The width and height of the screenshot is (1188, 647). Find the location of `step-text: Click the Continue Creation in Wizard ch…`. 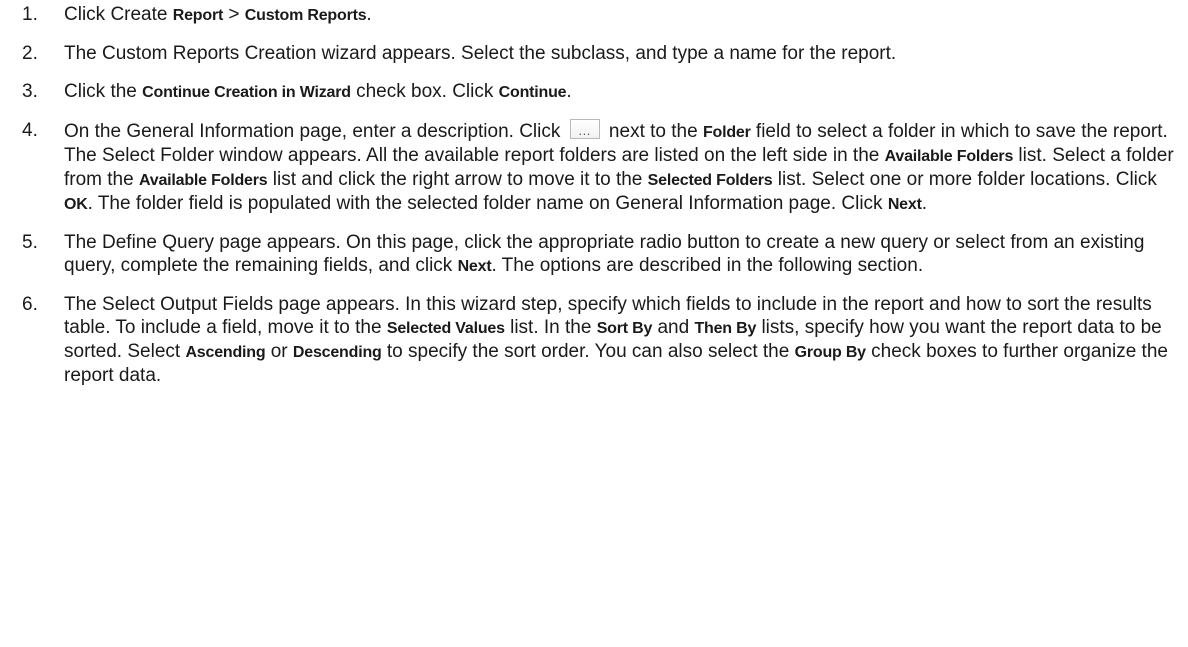

step-text: Click the Continue Creation in Wizard ch… is located at coordinates (620, 92).